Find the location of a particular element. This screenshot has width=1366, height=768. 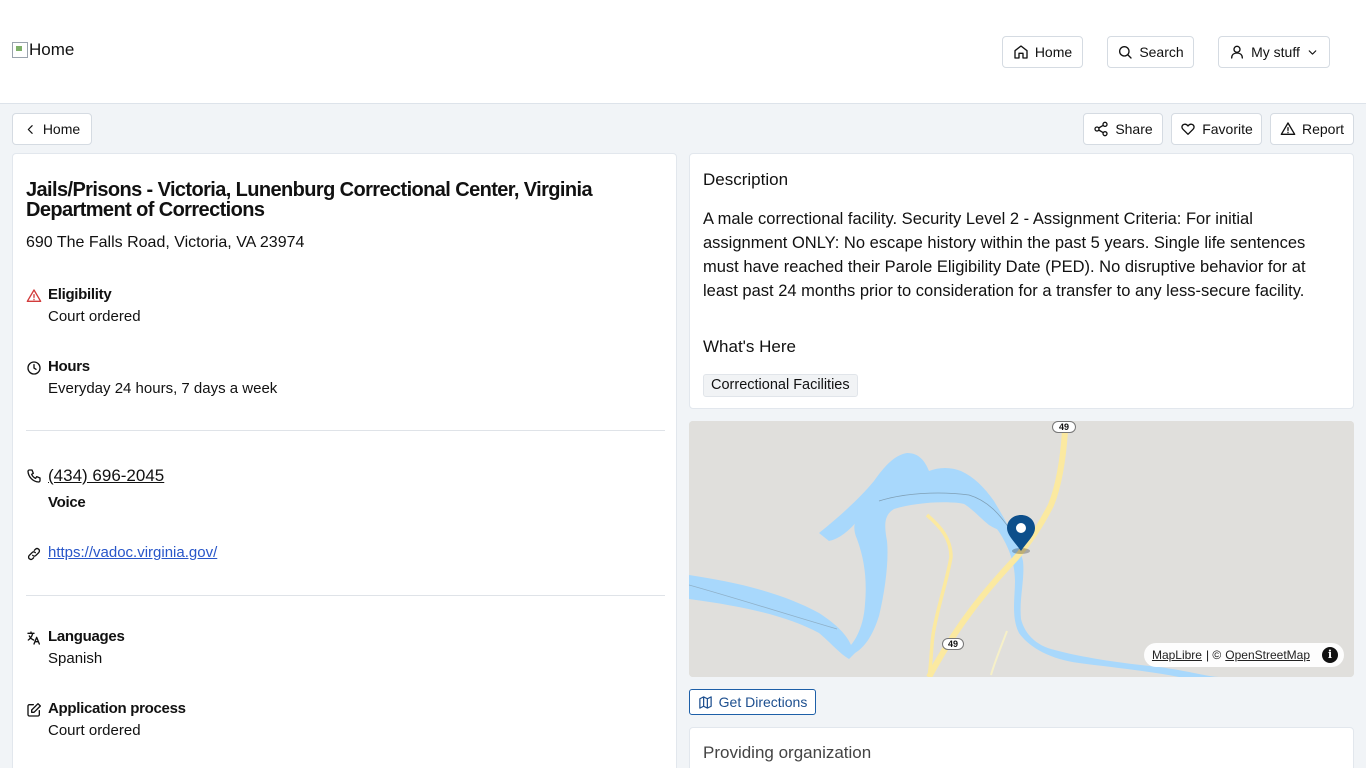

share-button: Share is located at coordinates (1123, 129).